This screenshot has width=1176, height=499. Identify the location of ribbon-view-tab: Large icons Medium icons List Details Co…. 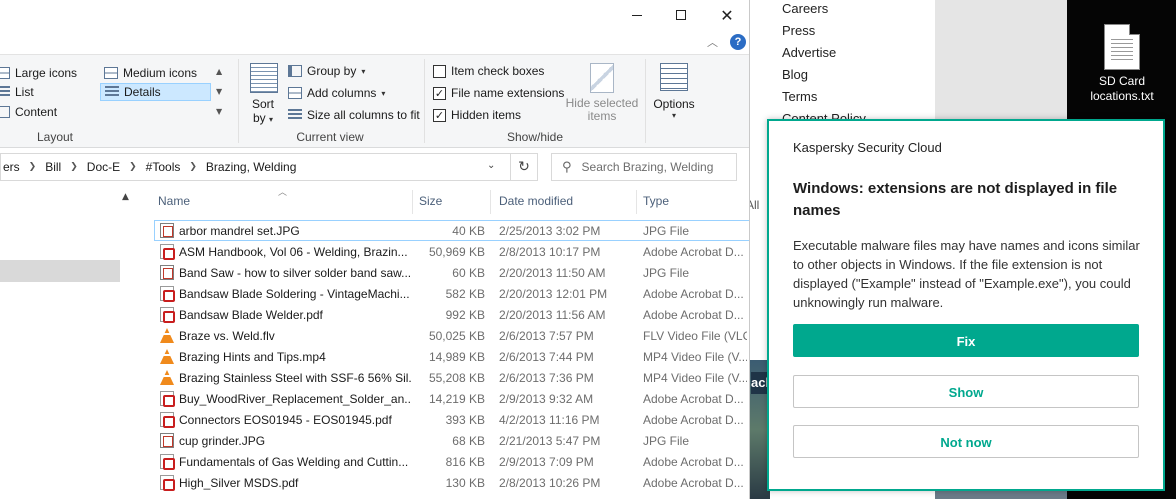
(374, 101).